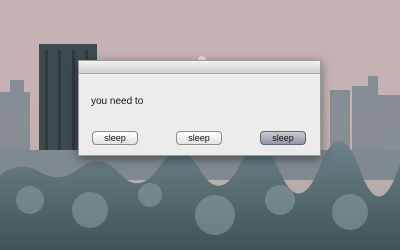 This screenshot has height=250, width=400. Describe the element at coordinates (283, 138) in the screenshot. I see `sleep-button-default: sleep` at that location.